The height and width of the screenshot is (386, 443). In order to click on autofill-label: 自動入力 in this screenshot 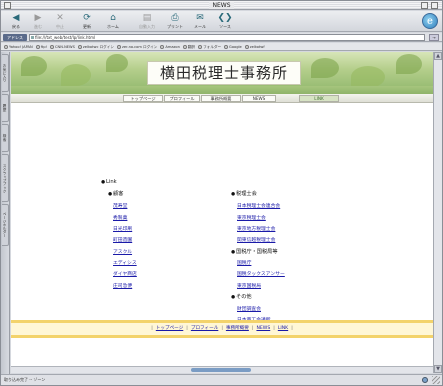, I will do `click(147, 26)`.